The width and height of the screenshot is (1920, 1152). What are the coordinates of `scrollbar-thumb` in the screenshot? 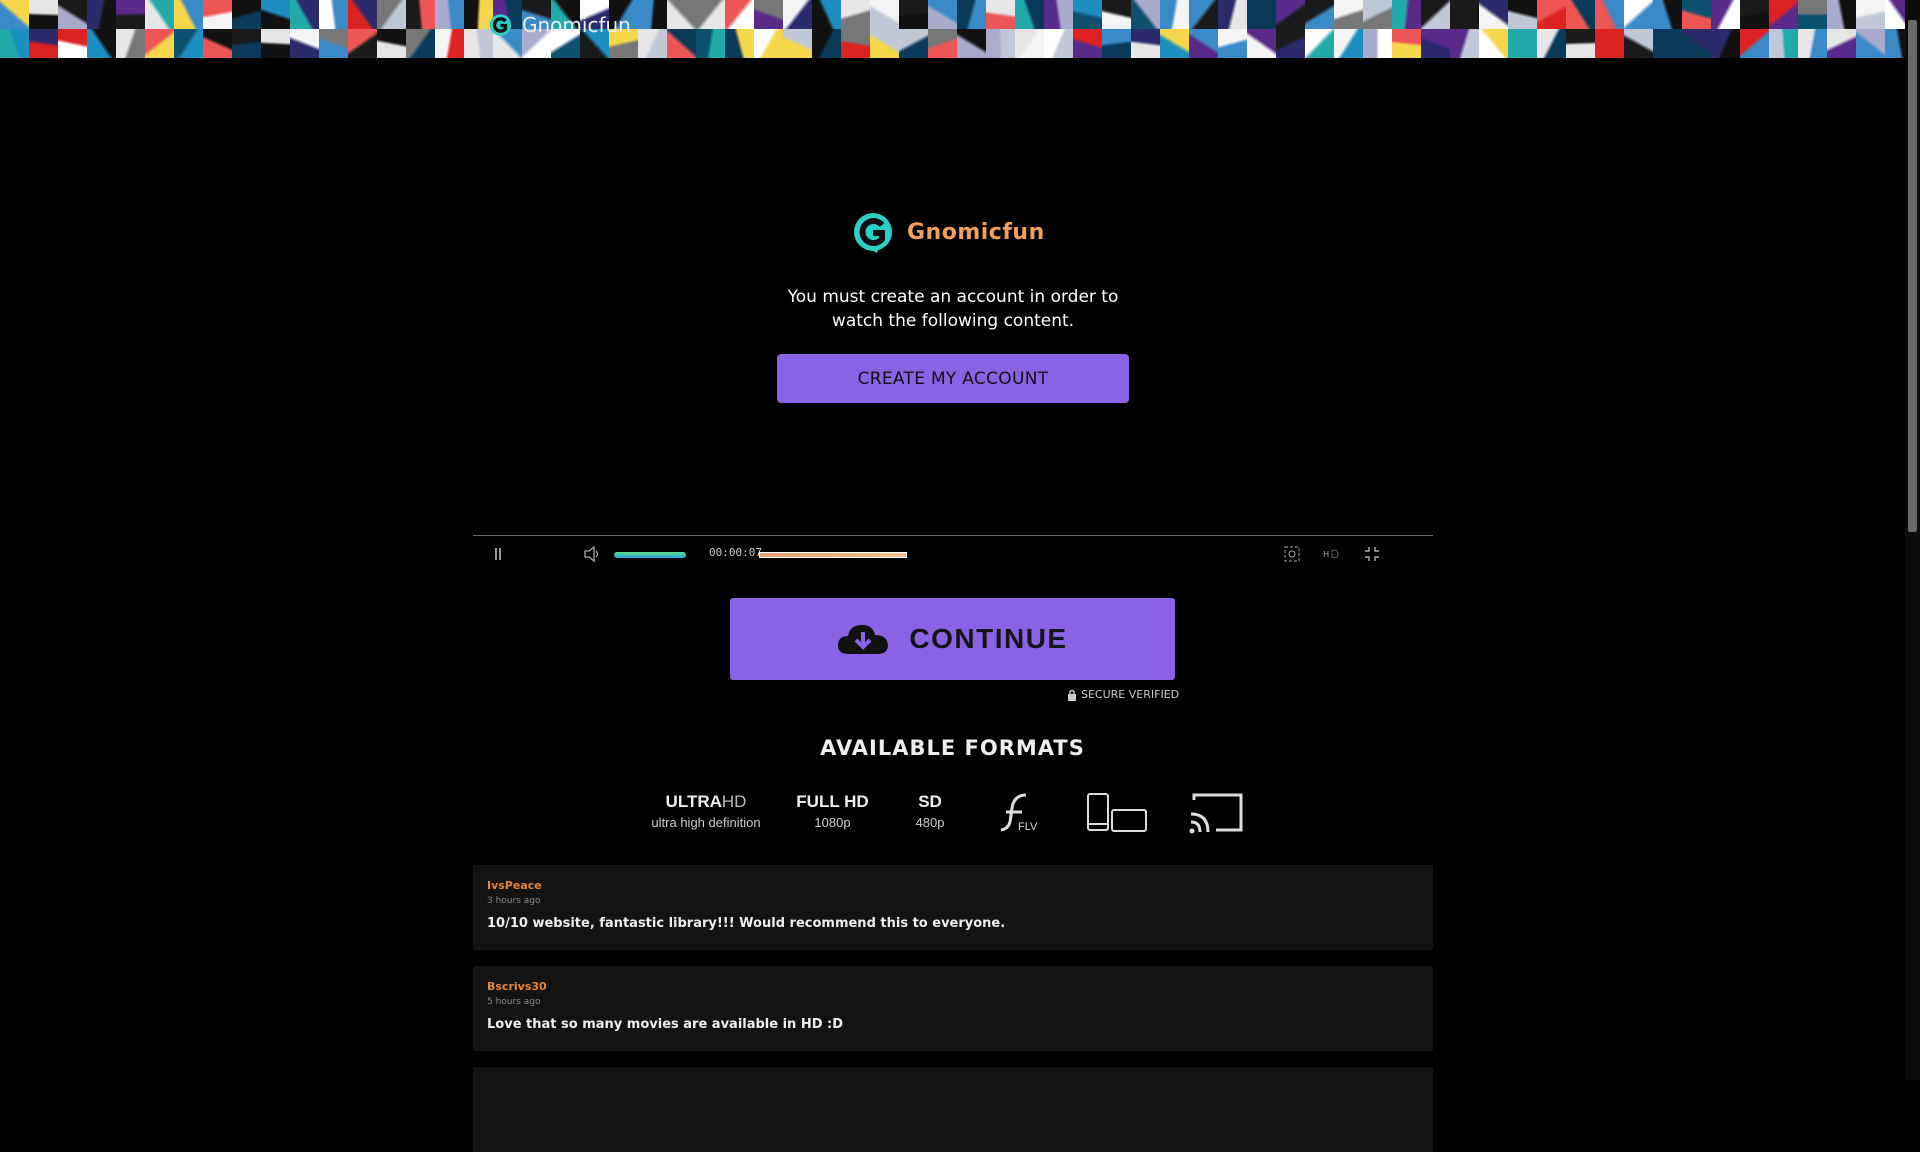 It's located at (1912, 276).